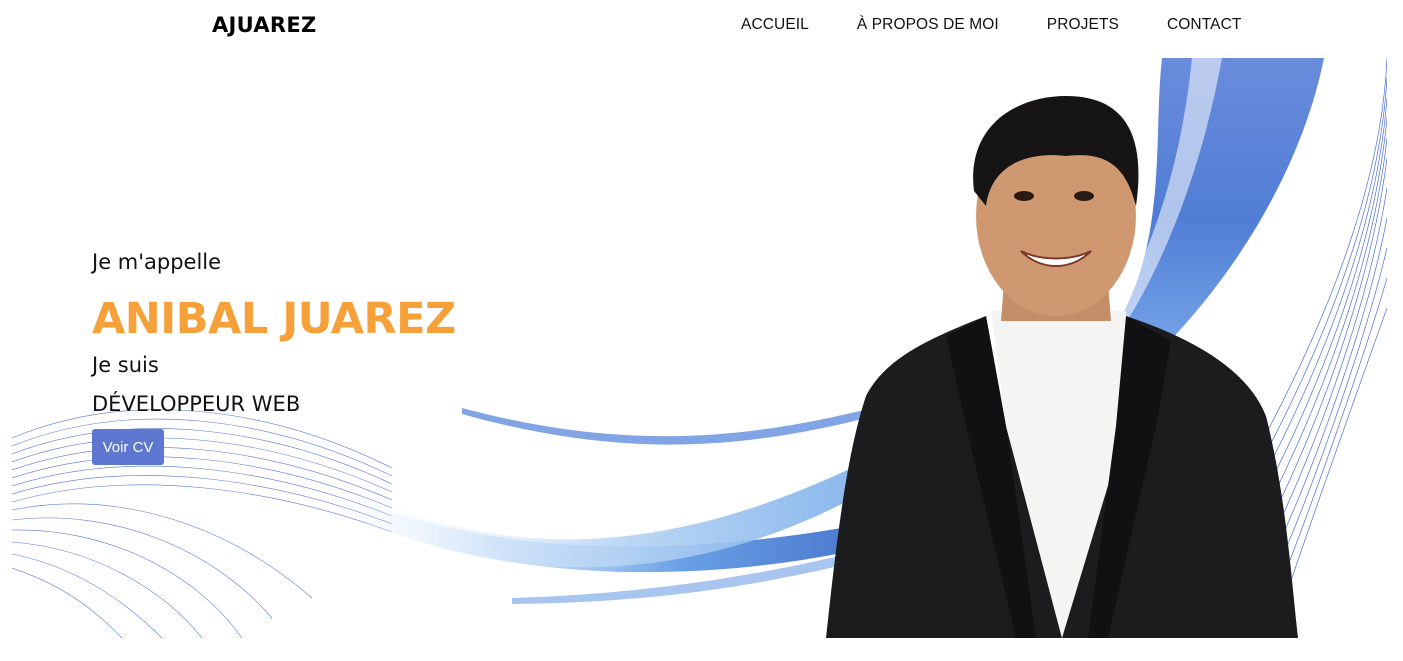  What do you see at coordinates (1204, 25) in the screenshot?
I see `nav-link-contact: CONTACT` at bounding box center [1204, 25].